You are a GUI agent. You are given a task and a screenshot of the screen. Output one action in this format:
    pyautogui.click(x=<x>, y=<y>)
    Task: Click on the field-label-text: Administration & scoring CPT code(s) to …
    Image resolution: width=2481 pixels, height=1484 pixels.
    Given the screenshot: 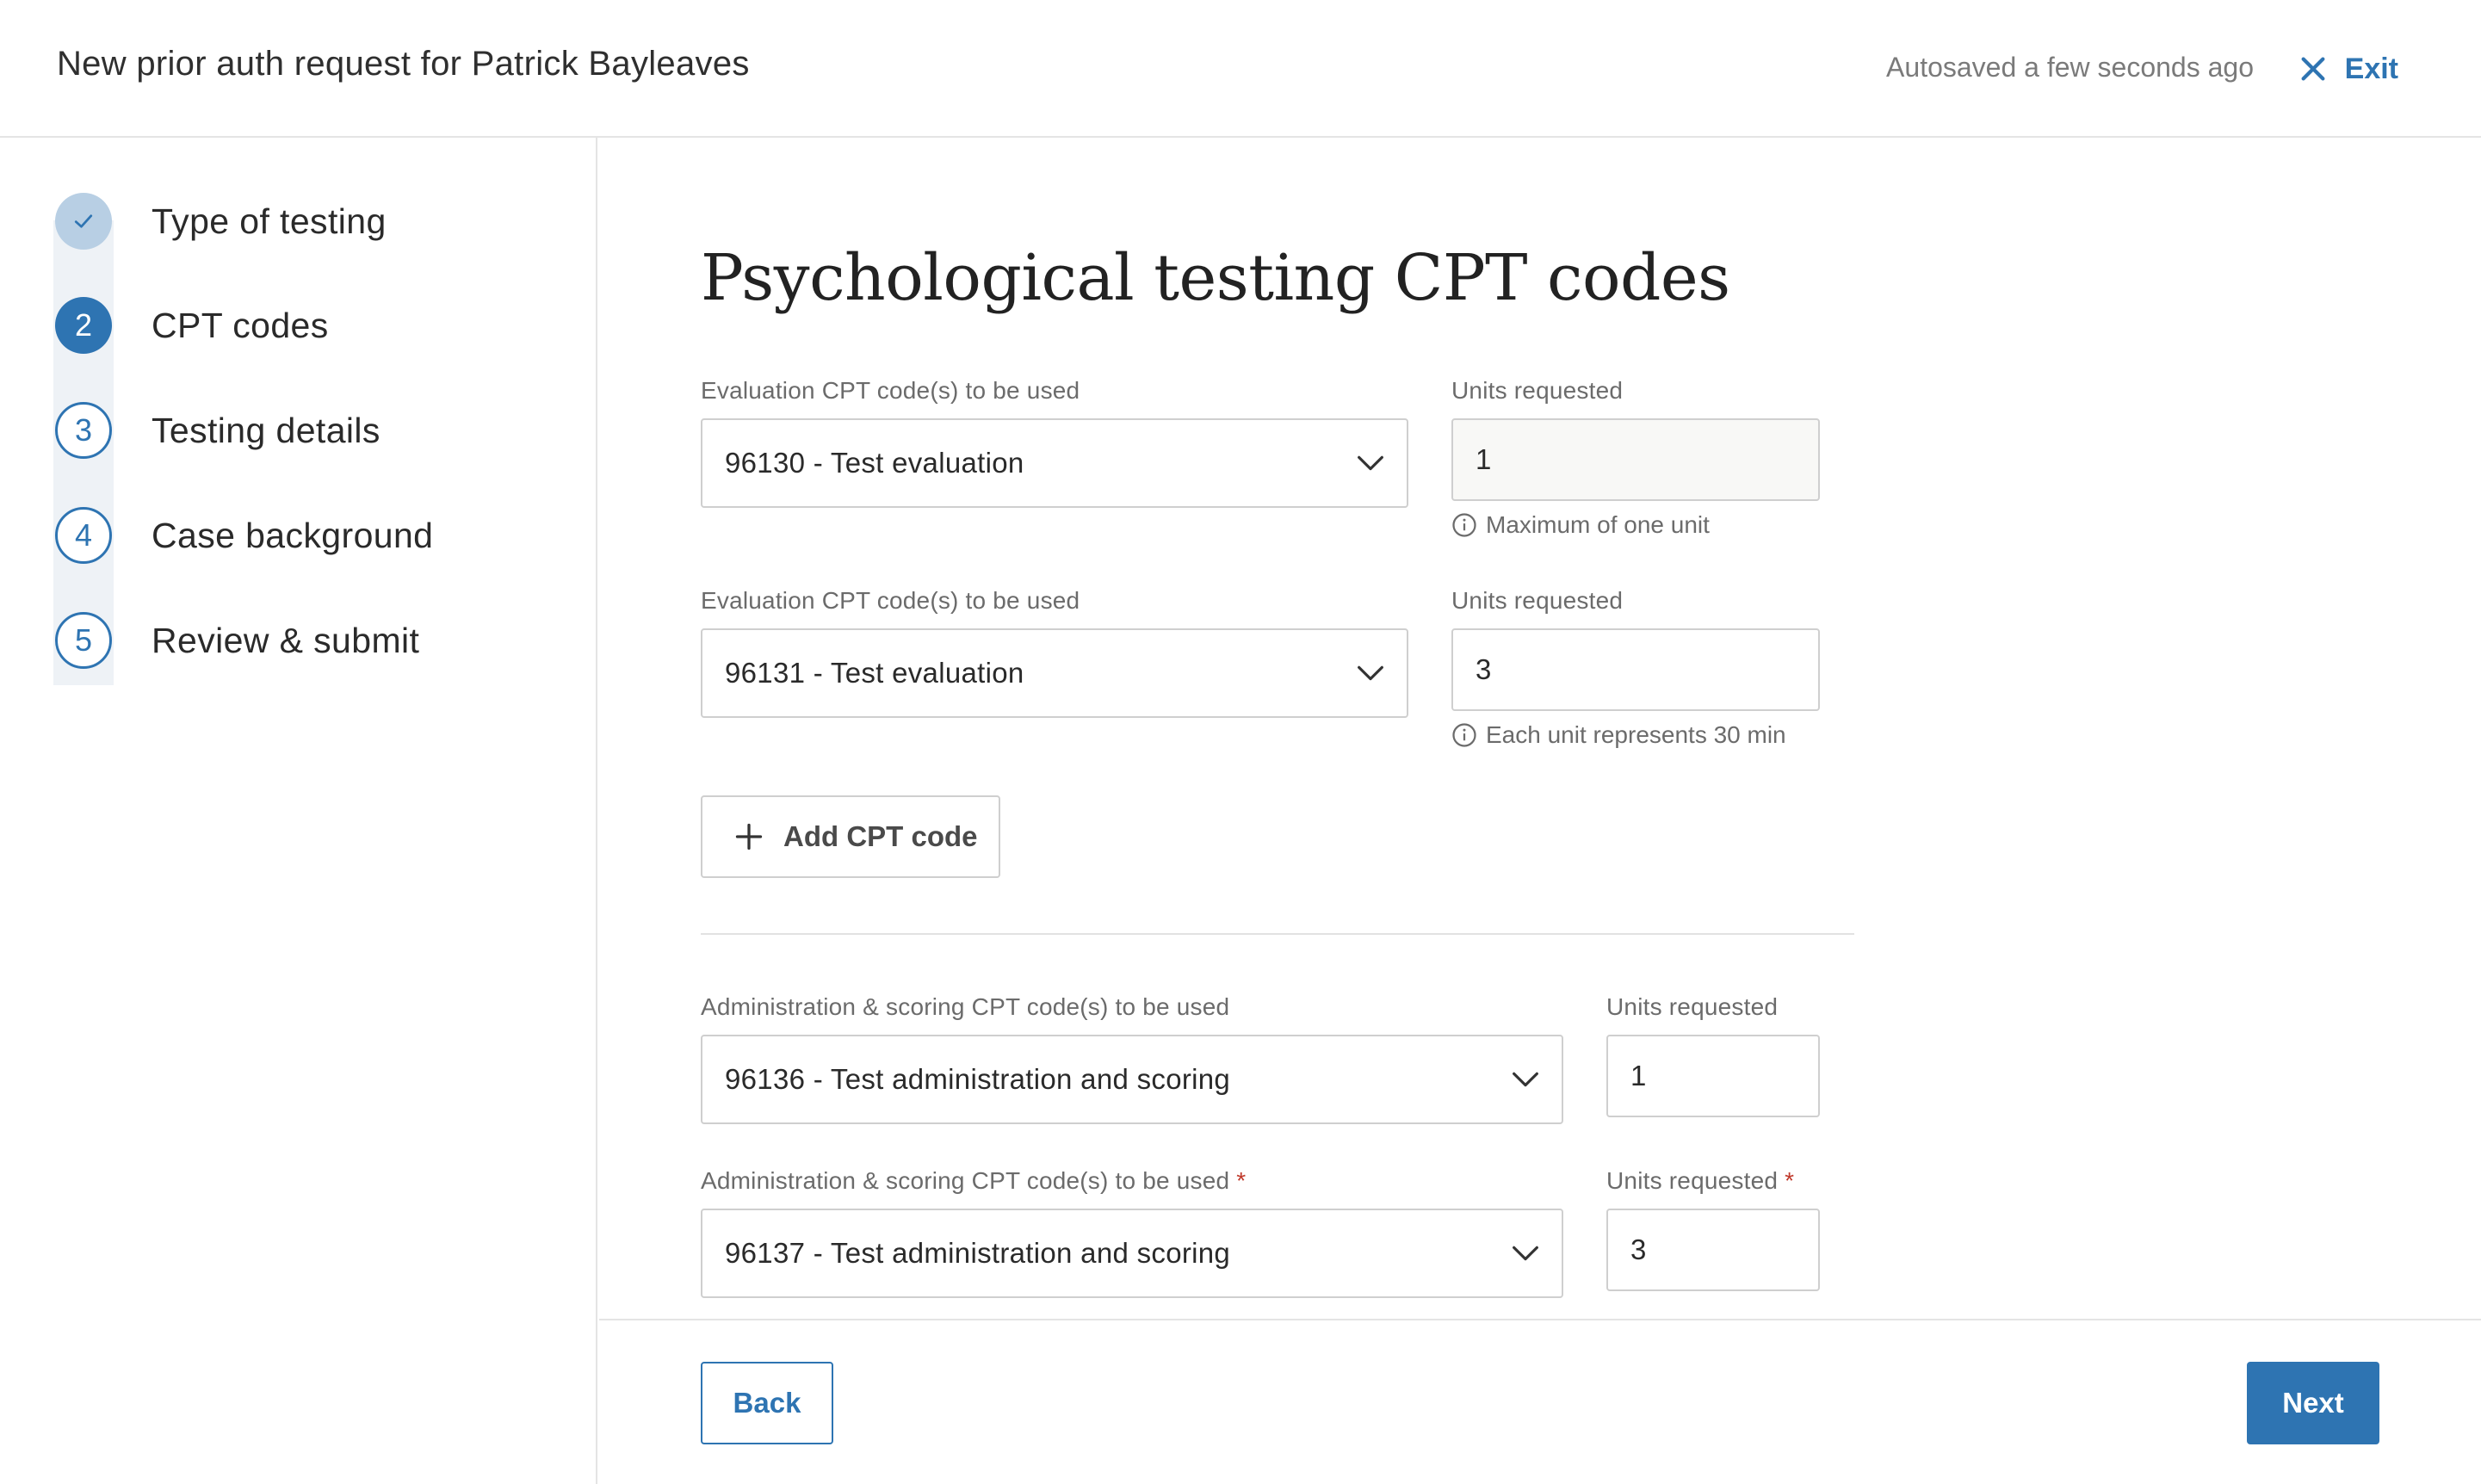 What is the action you would take?
    pyautogui.click(x=965, y=1180)
    